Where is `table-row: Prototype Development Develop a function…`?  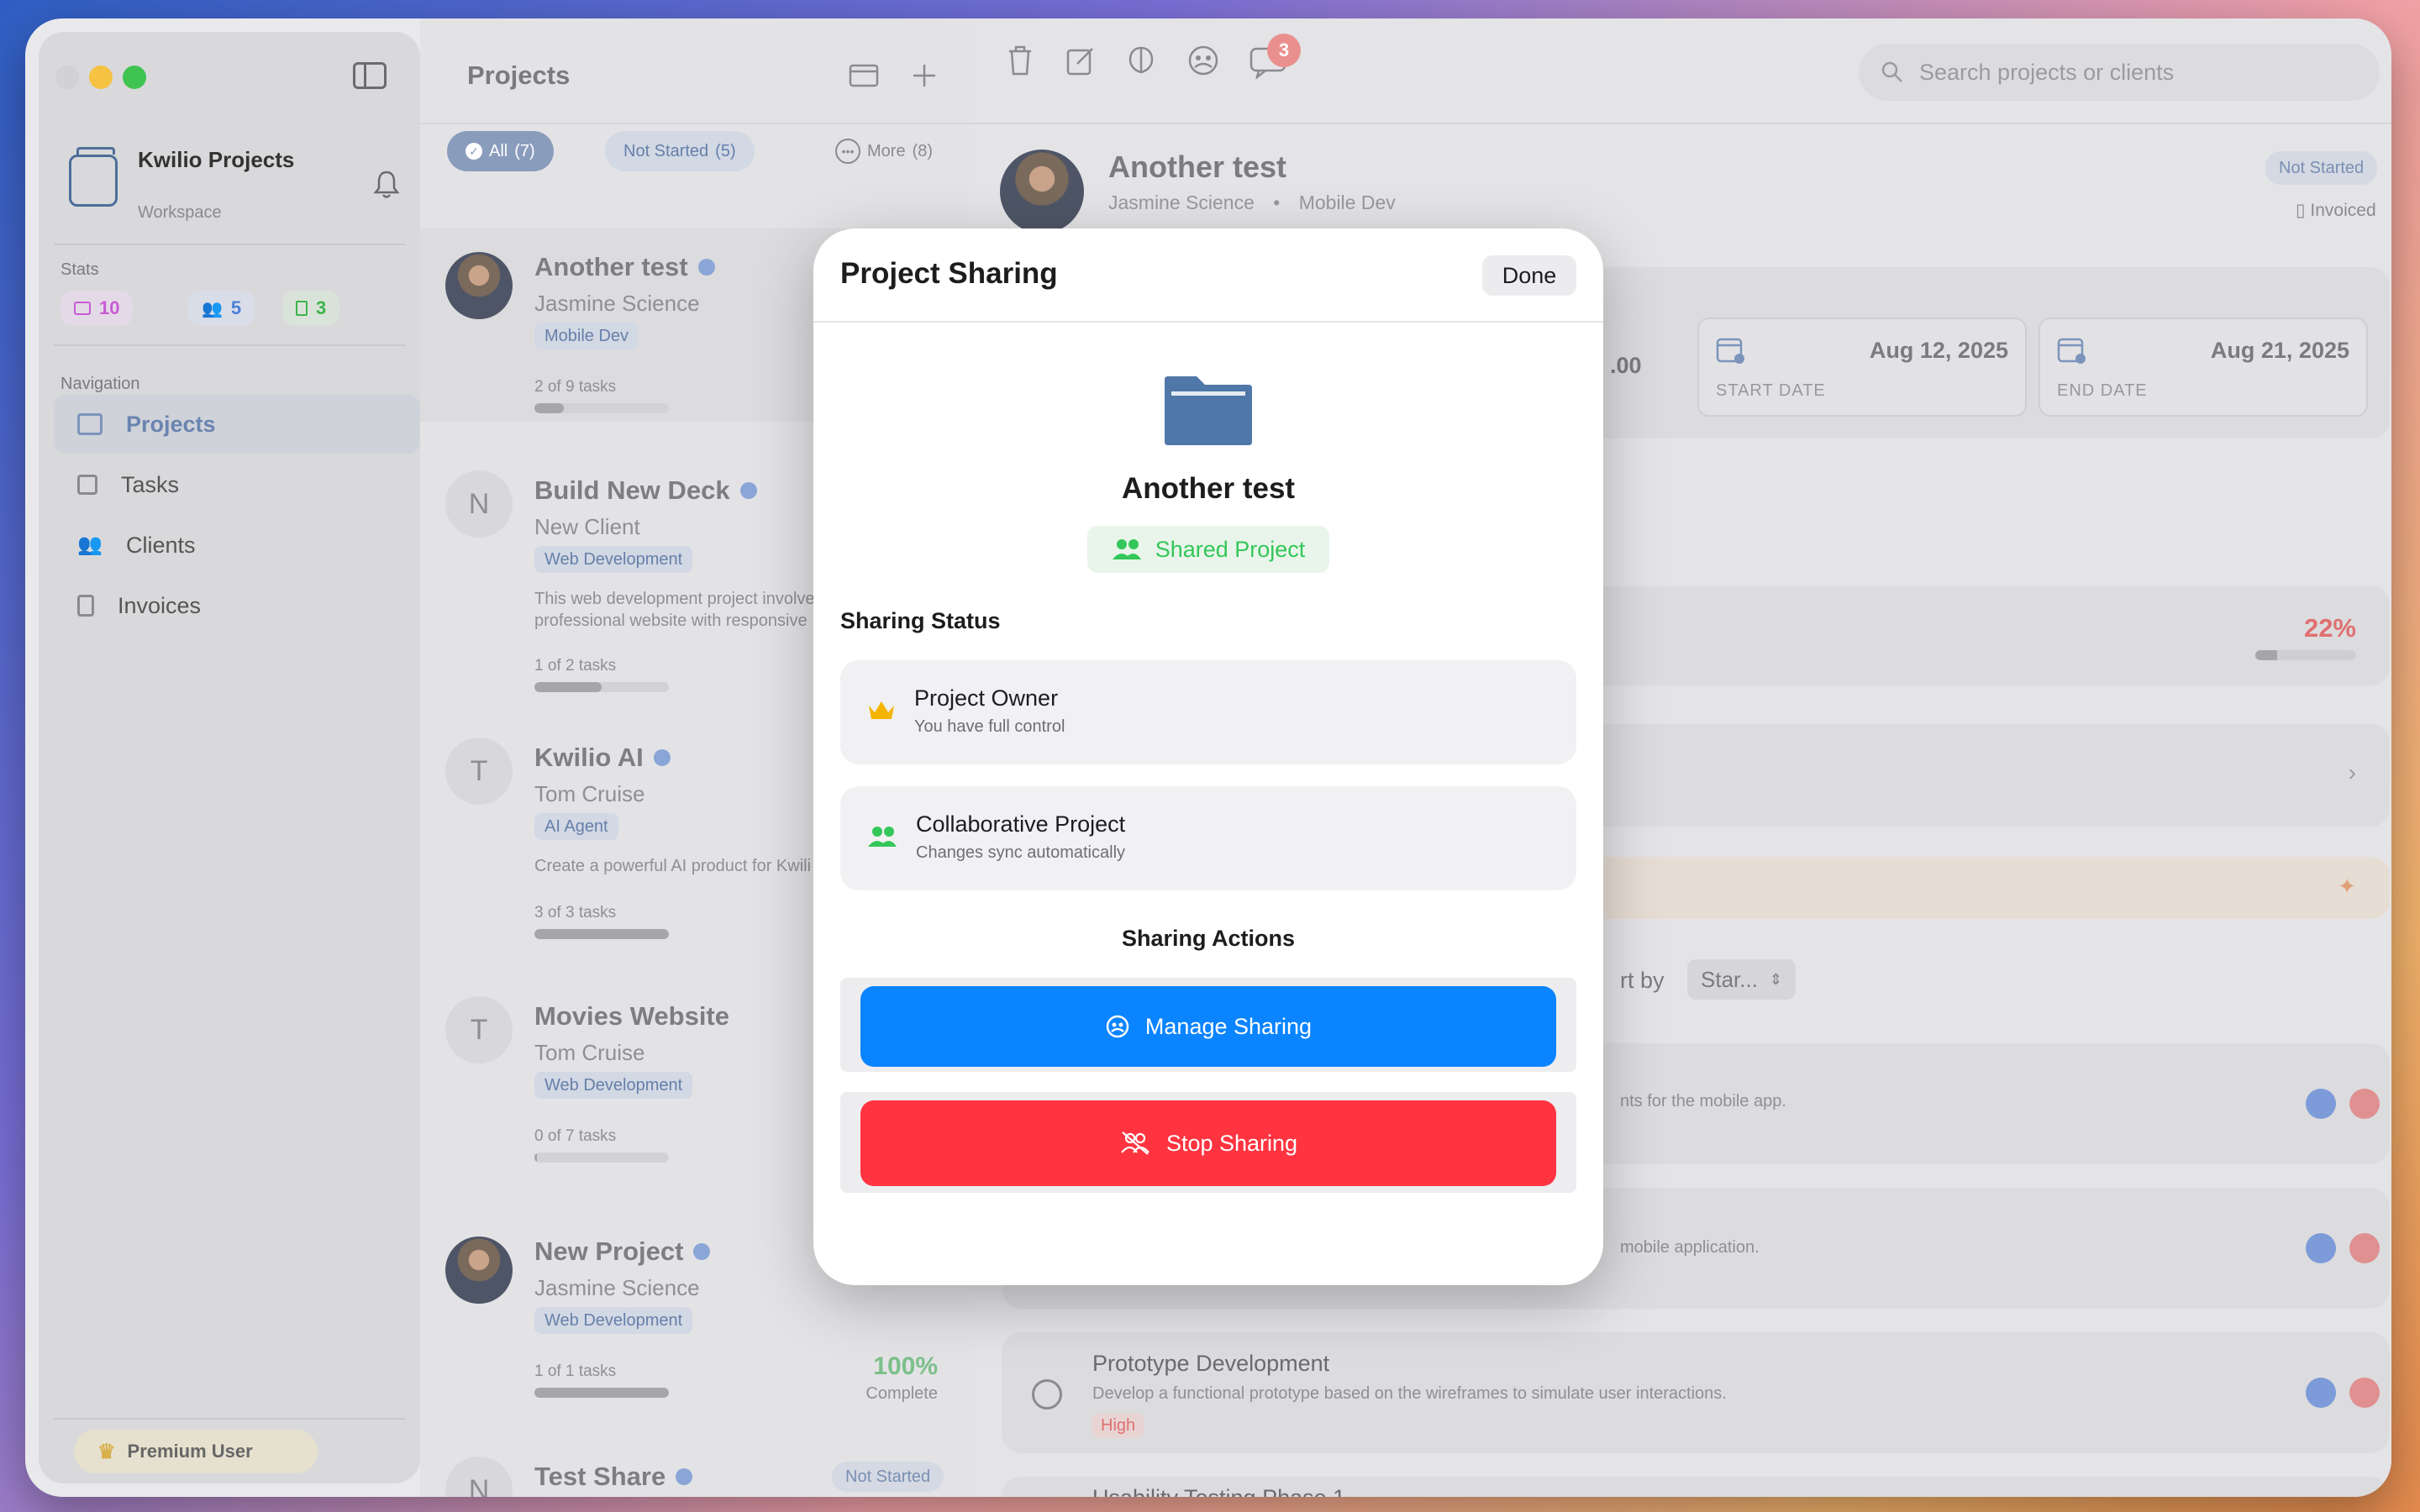 table-row: Prototype Development Develop a function… is located at coordinates (1696, 1392).